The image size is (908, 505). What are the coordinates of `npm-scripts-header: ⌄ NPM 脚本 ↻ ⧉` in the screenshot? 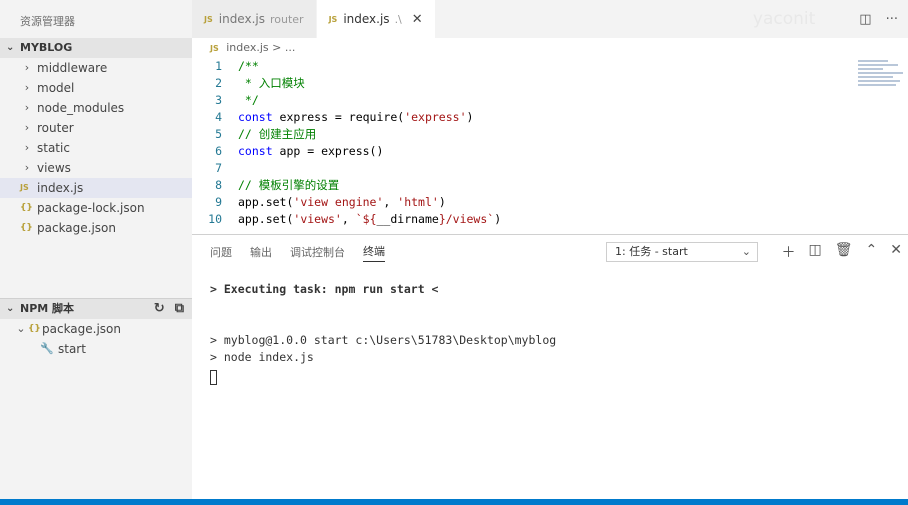 It's located at (96, 309).